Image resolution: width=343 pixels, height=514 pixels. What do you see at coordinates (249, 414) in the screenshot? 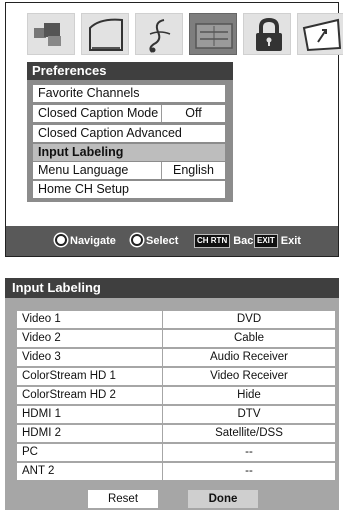
I see `input-label-value: DTV` at bounding box center [249, 414].